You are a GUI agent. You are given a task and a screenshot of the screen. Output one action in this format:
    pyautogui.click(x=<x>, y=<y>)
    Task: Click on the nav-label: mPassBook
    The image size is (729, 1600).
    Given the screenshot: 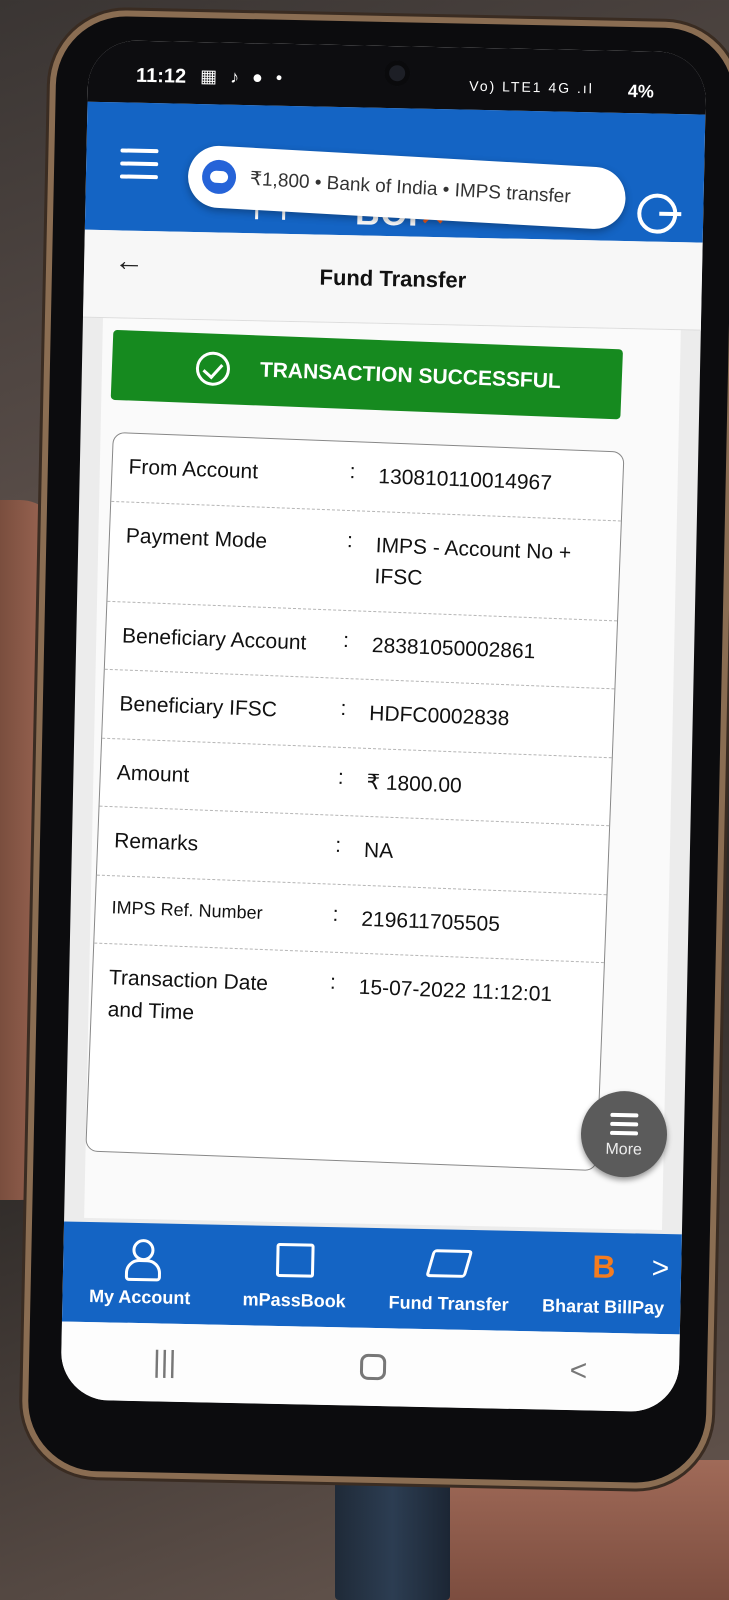 What is the action you would take?
    pyautogui.click(x=294, y=1300)
    